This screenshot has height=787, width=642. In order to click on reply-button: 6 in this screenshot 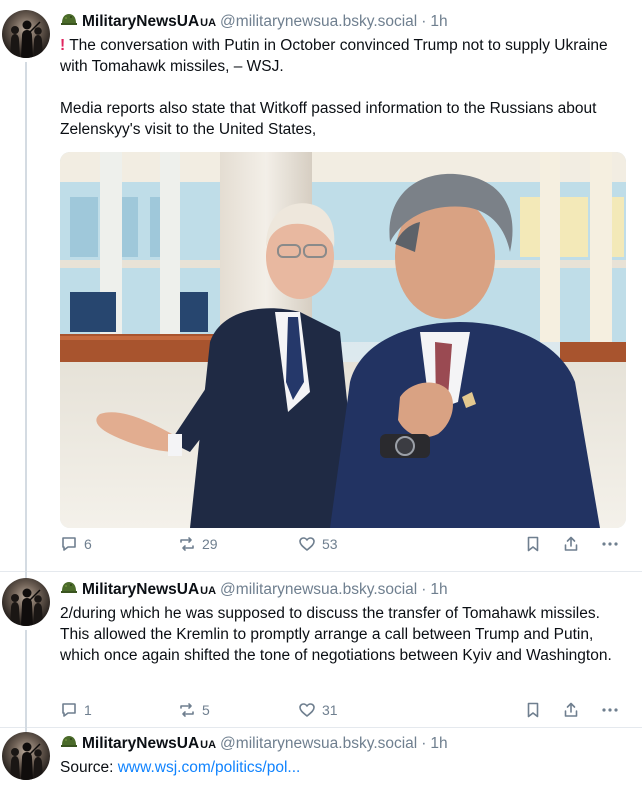, I will do `click(76, 544)`.